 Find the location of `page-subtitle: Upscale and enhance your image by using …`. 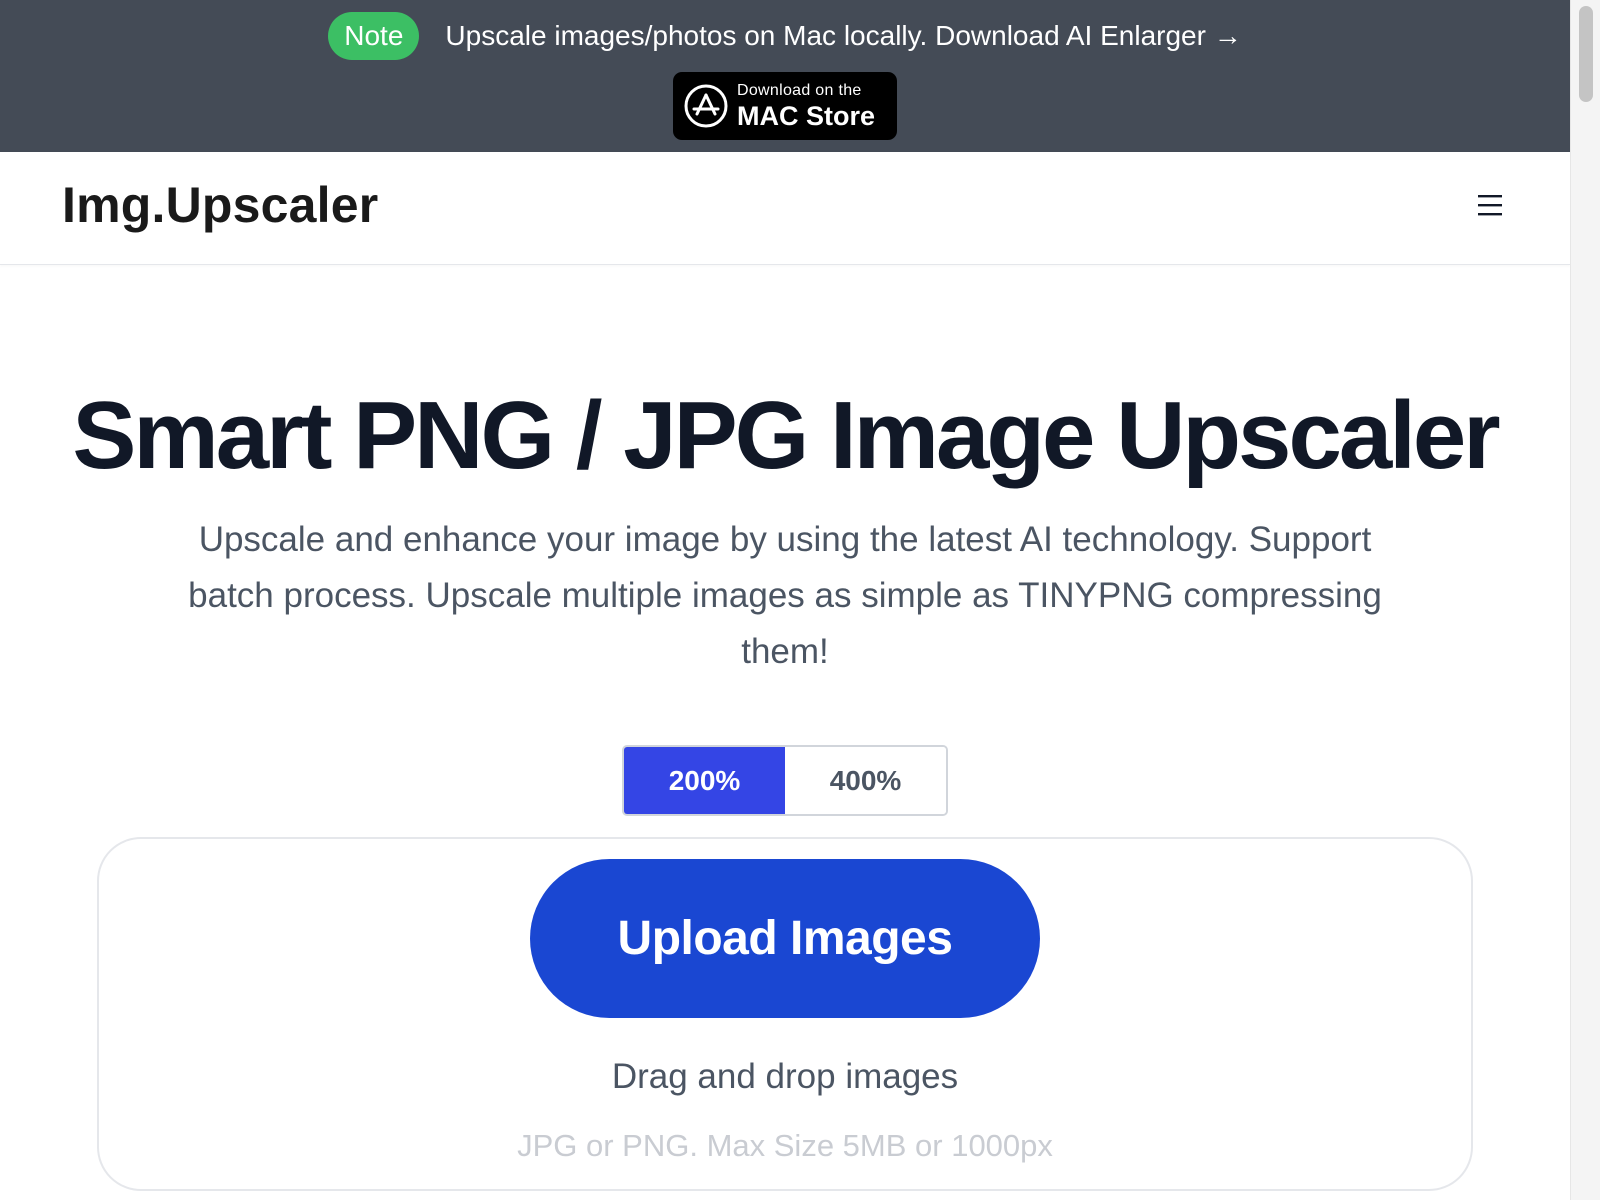

page-subtitle: Upscale and enhance your image by using … is located at coordinates (785, 595).